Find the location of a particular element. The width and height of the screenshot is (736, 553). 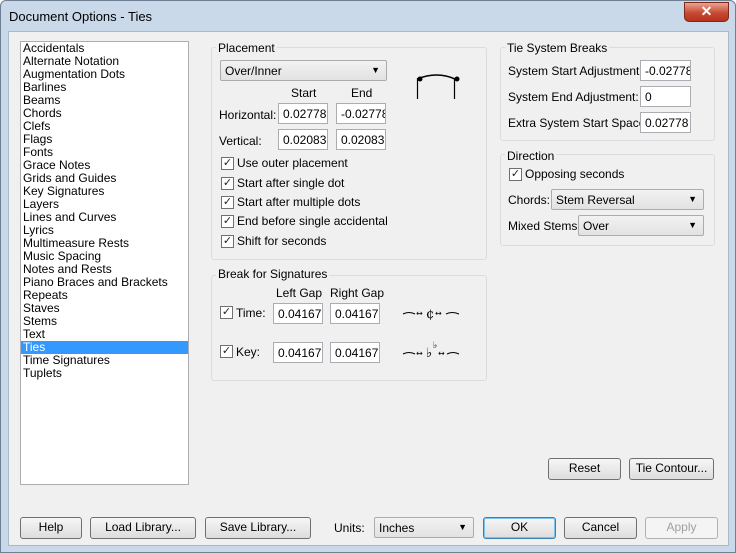

vertical-end-input: 0.02083 is located at coordinates (361, 139).